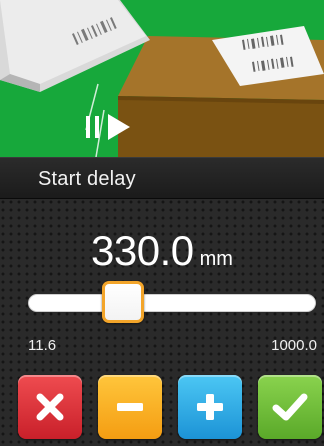  What do you see at coordinates (162, 178) in the screenshot?
I see `title-bar: Start delay` at bounding box center [162, 178].